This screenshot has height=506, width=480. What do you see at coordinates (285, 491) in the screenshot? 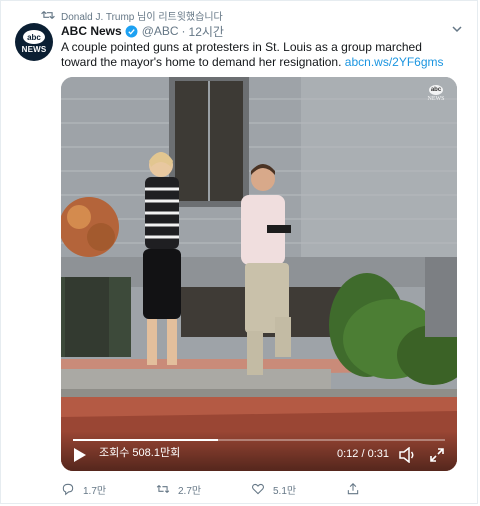
I see `like-count: 5.1만` at bounding box center [285, 491].